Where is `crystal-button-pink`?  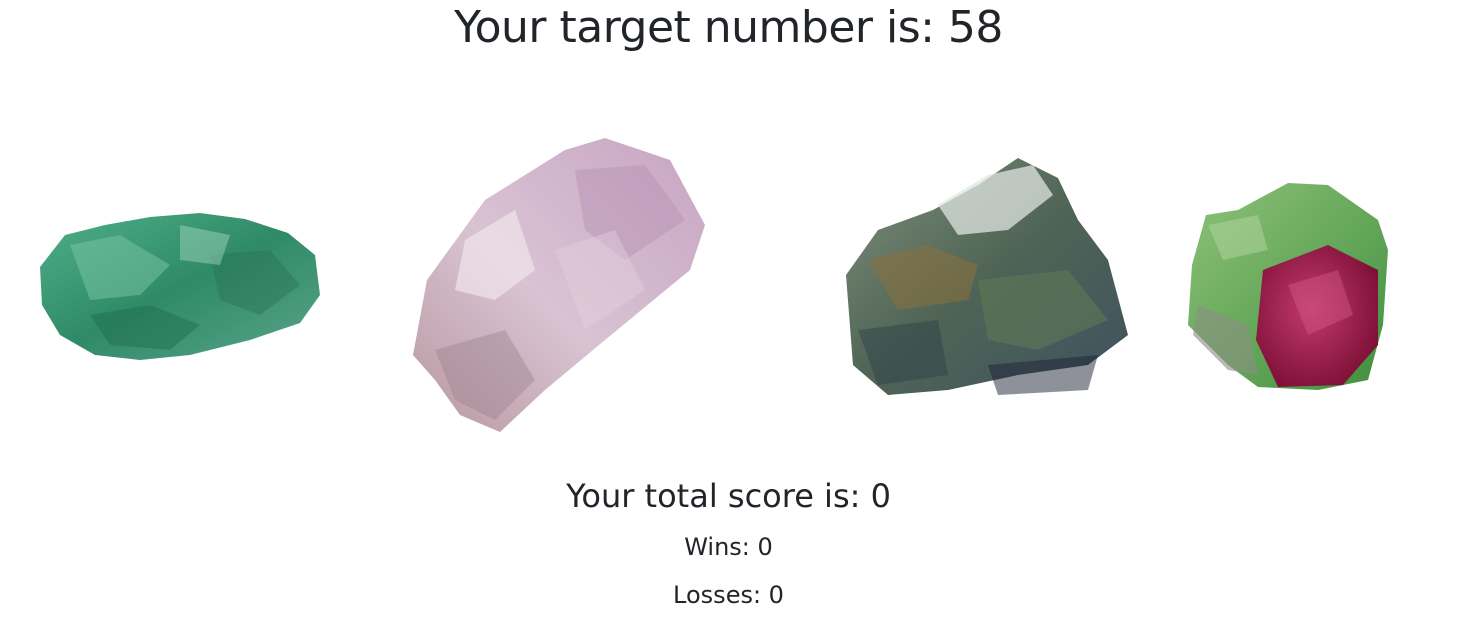
crystal-button-pink is located at coordinates (562, 285).